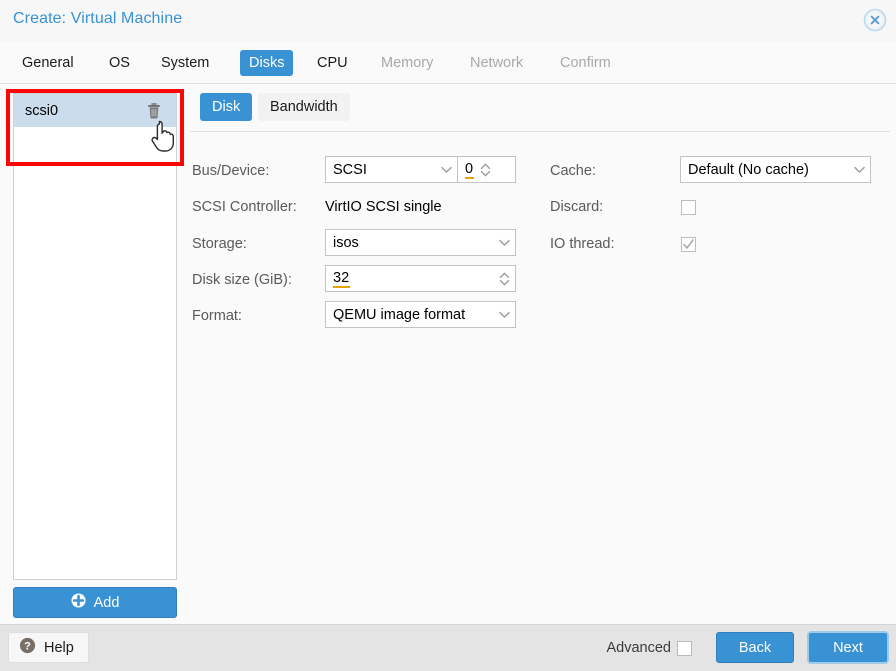 This screenshot has height=671, width=896. Describe the element at coordinates (755, 647) in the screenshot. I see `back-button: Back` at that location.